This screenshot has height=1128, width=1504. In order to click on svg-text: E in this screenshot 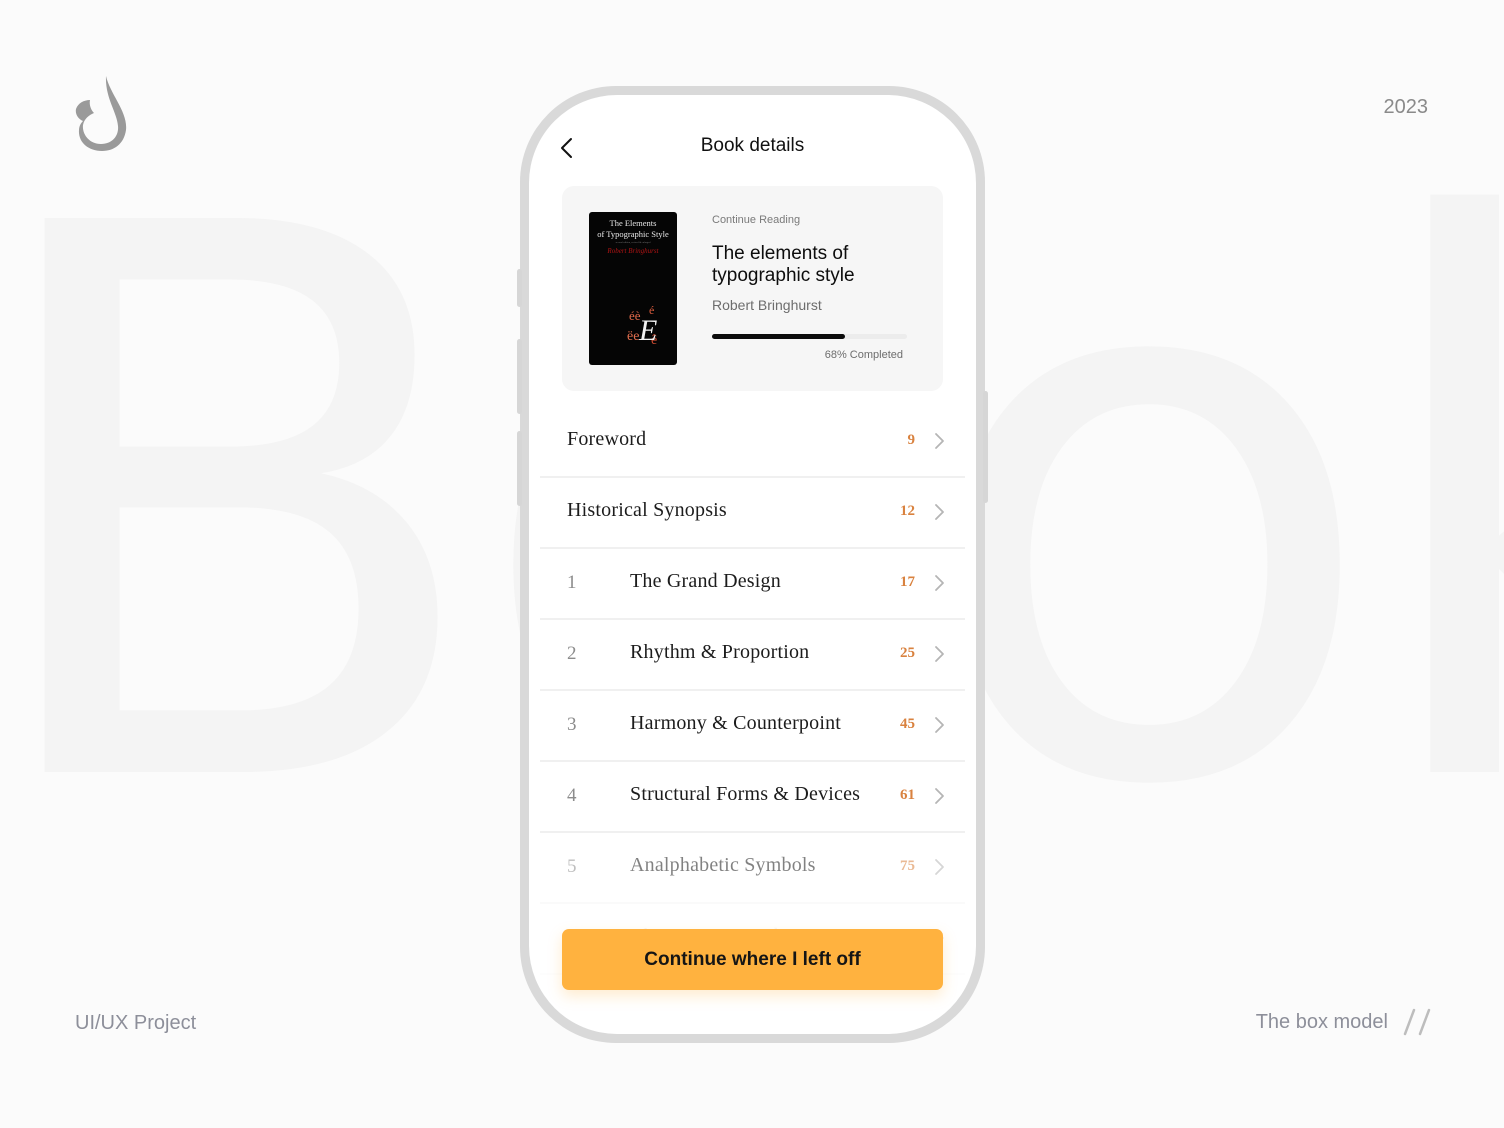, I will do `click(647, 330)`.